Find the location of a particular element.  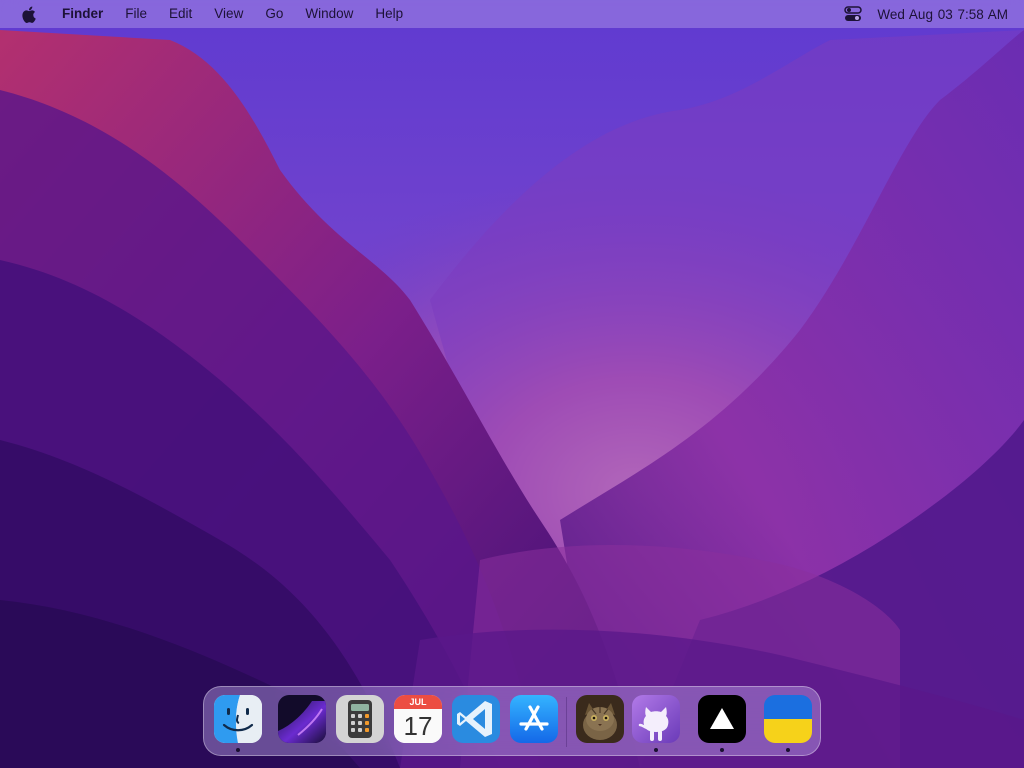

ukraine-flag-icon is located at coordinates (788, 719).